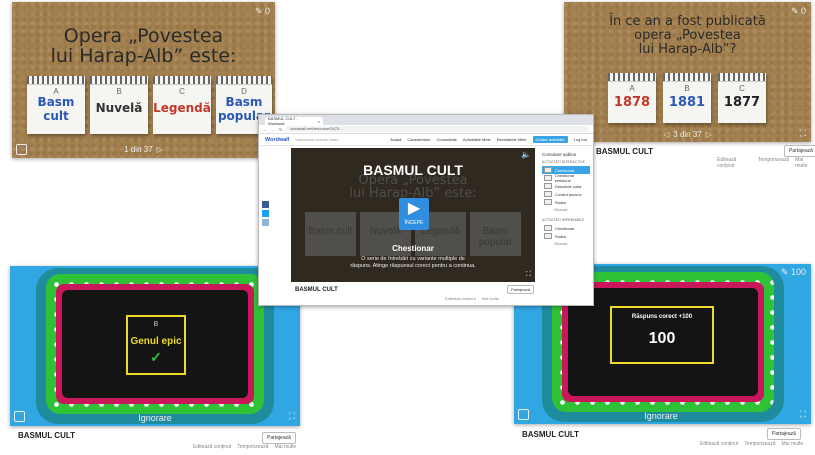 The height and width of the screenshot is (455, 815). What do you see at coordinates (414, 208) in the screenshot?
I see `play-icon: ▶` at bounding box center [414, 208].